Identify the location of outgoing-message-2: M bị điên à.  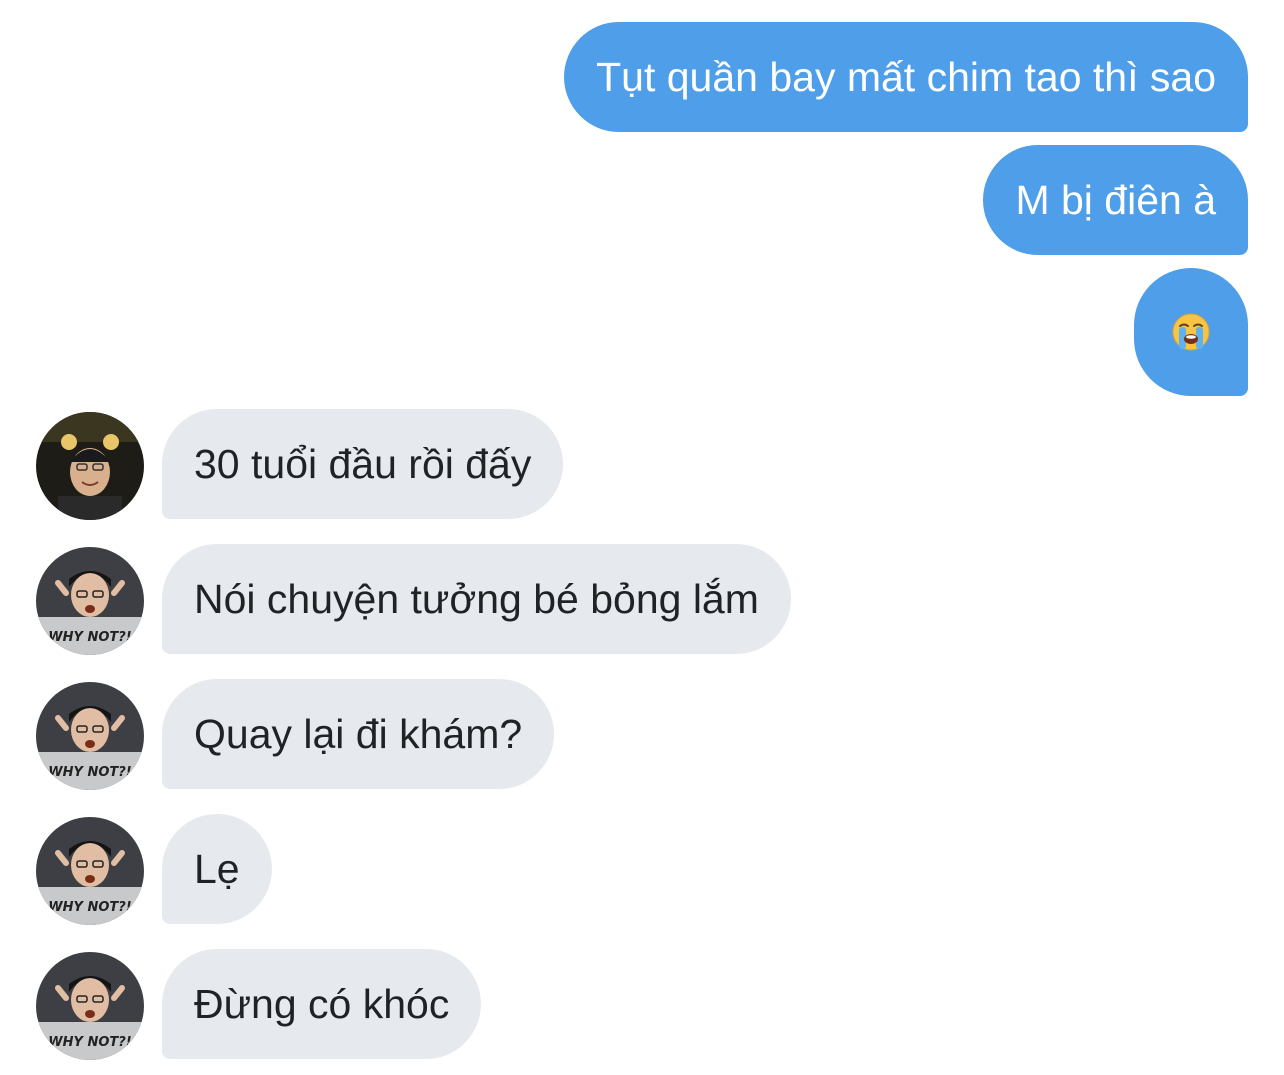
(1115, 200).